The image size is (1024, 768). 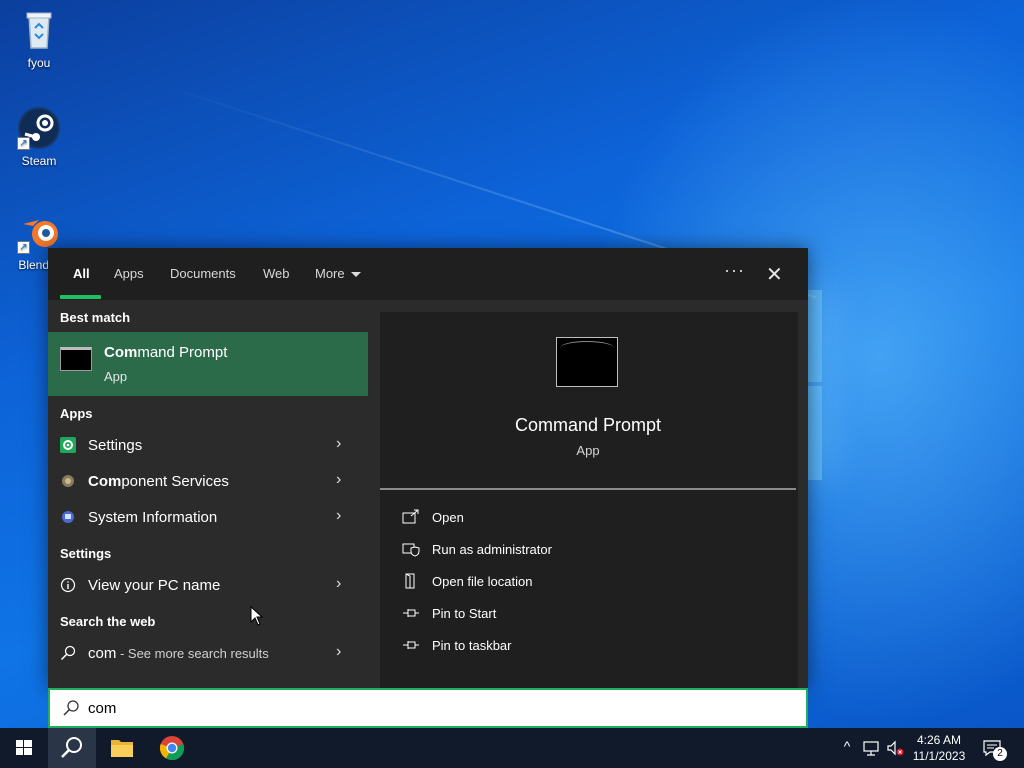 I want to click on action-label: Pin to Start, so click(x=464, y=613).